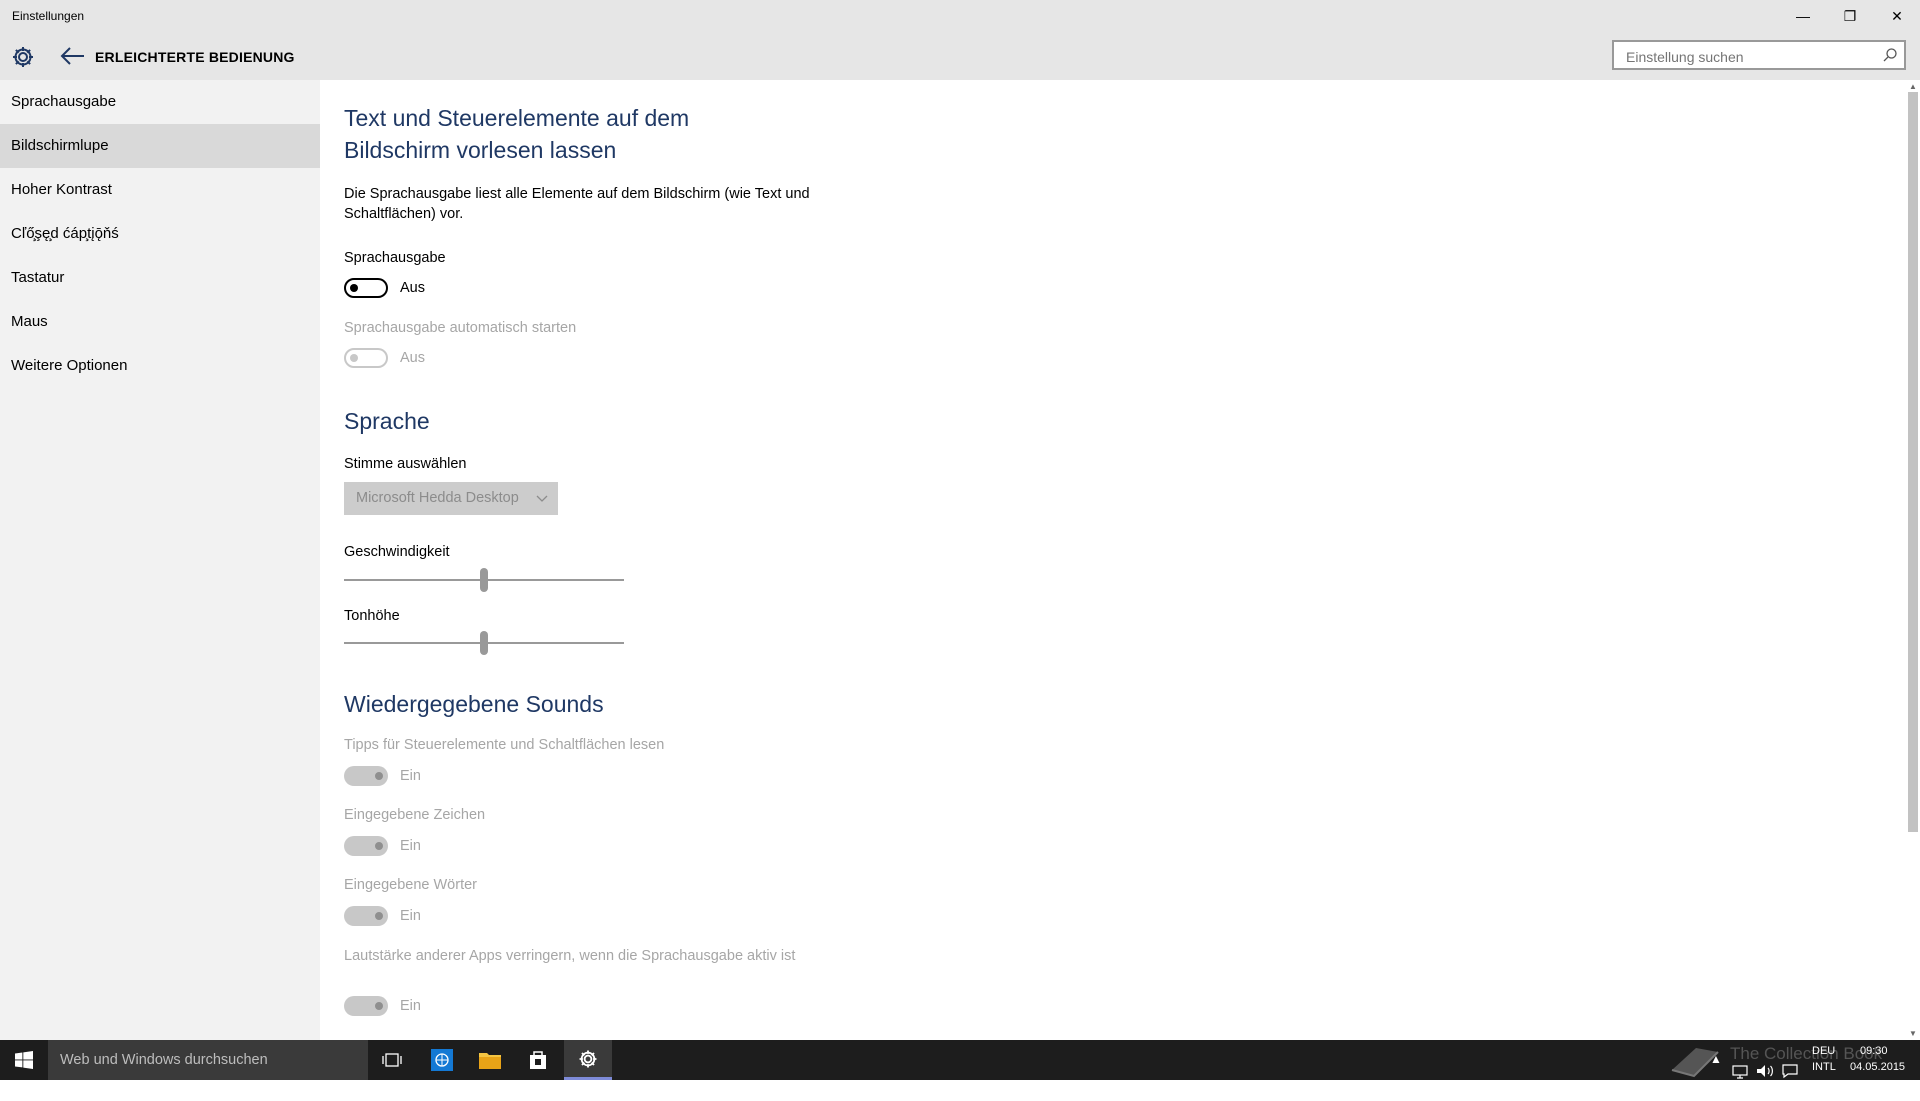  What do you see at coordinates (542, 498) in the screenshot?
I see `chevron-down-icon` at bounding box center [542, 498].